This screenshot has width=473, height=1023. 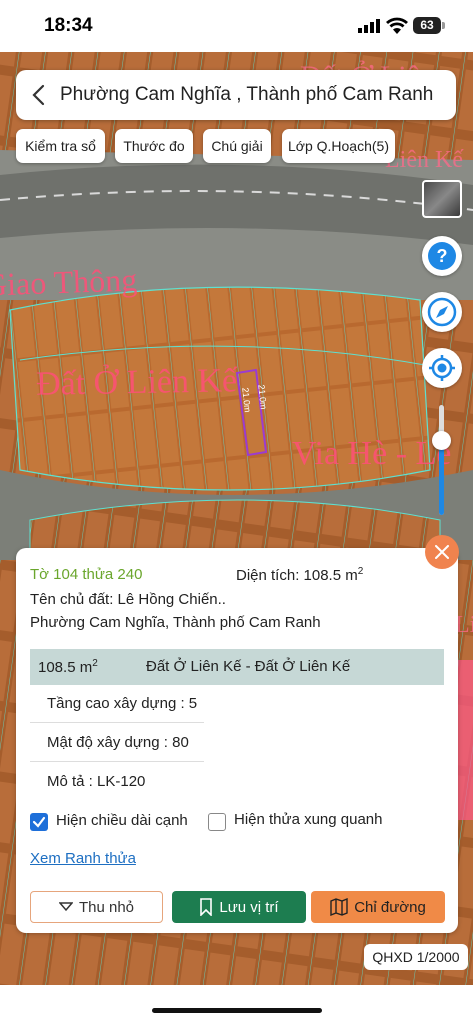 I want to click on bookmark-icon, so click(x=206, y=907).